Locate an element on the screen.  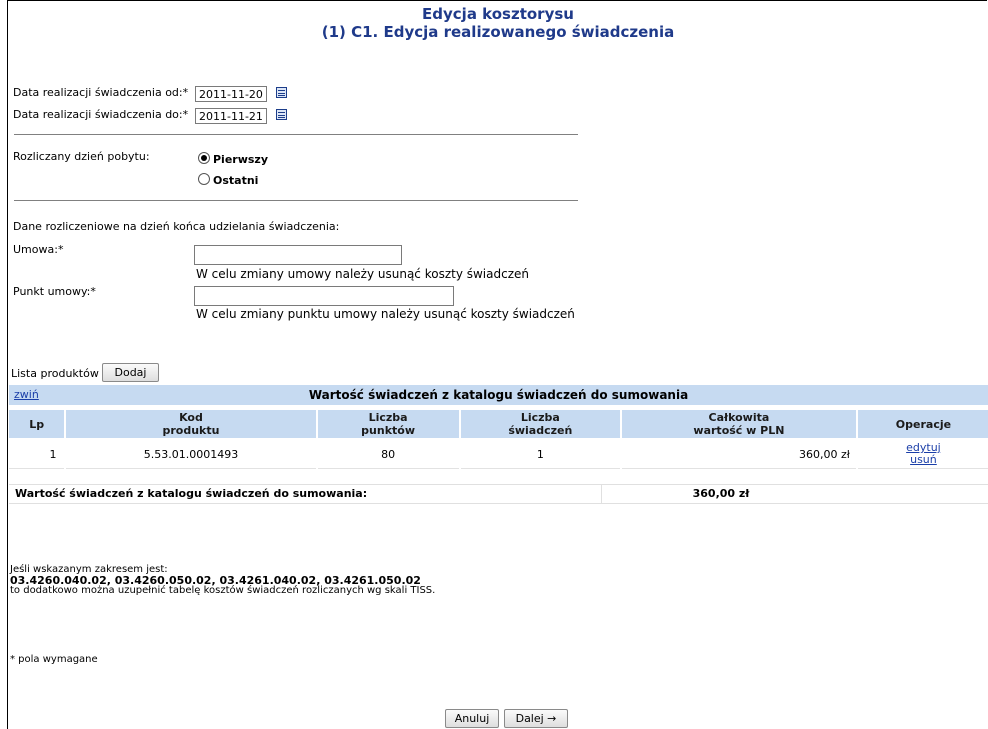
radio-first-label: Pierwszy is located at coordinates (240, 159).